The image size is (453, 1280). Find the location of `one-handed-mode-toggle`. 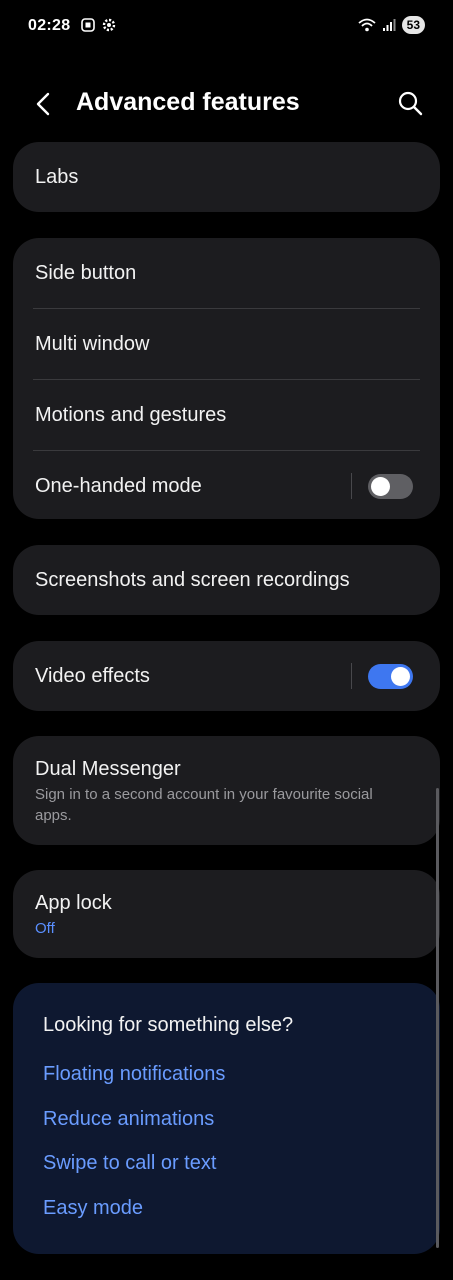

one-handed-mode-toggle is located at coordinates (390, 486).